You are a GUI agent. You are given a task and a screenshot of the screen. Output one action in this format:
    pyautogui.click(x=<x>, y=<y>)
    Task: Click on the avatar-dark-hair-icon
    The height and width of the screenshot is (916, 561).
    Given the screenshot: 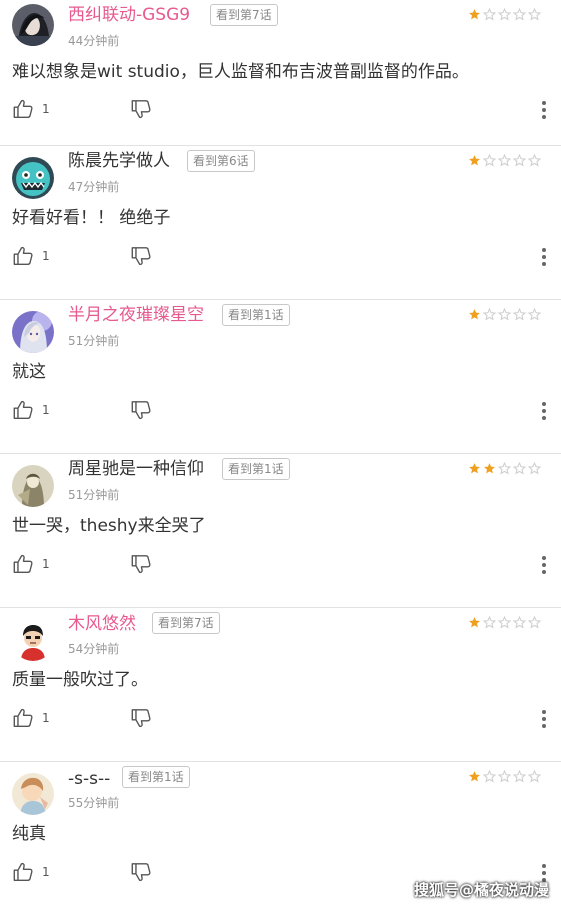 What is the action you would take?
    pyautogui.click(x=33, y=25)
    